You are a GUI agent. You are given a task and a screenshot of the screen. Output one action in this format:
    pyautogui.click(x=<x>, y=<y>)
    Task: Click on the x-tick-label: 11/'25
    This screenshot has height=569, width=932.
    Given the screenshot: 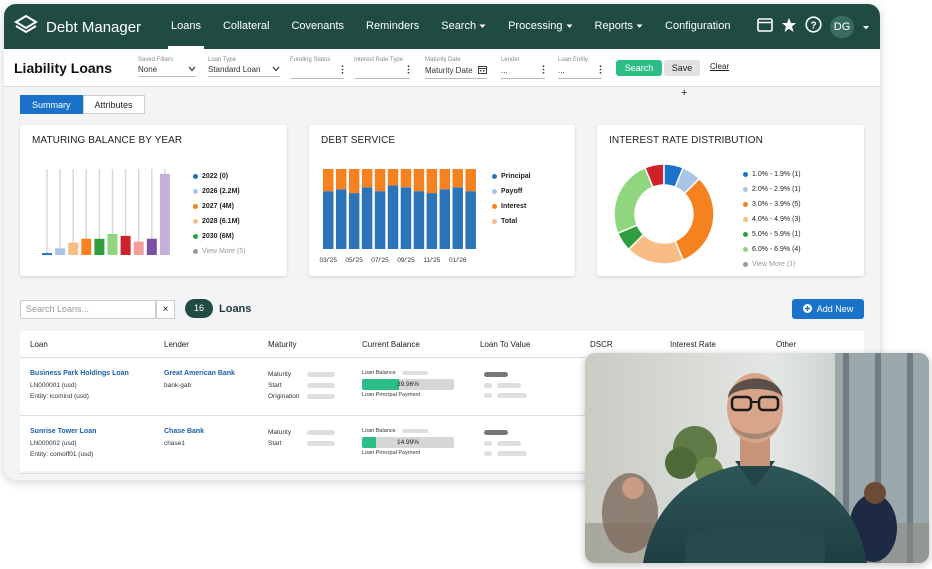 What is the action you would take?
    pyautogui.click(x=431, y=260)
    